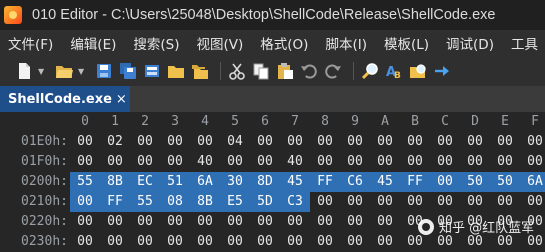 This screenshot has width=545, height=252. What do you see at coordinates (156, 43) in the screenshot?
I see `menu-search: 搜索(S)` at bounding box center [156, 43].